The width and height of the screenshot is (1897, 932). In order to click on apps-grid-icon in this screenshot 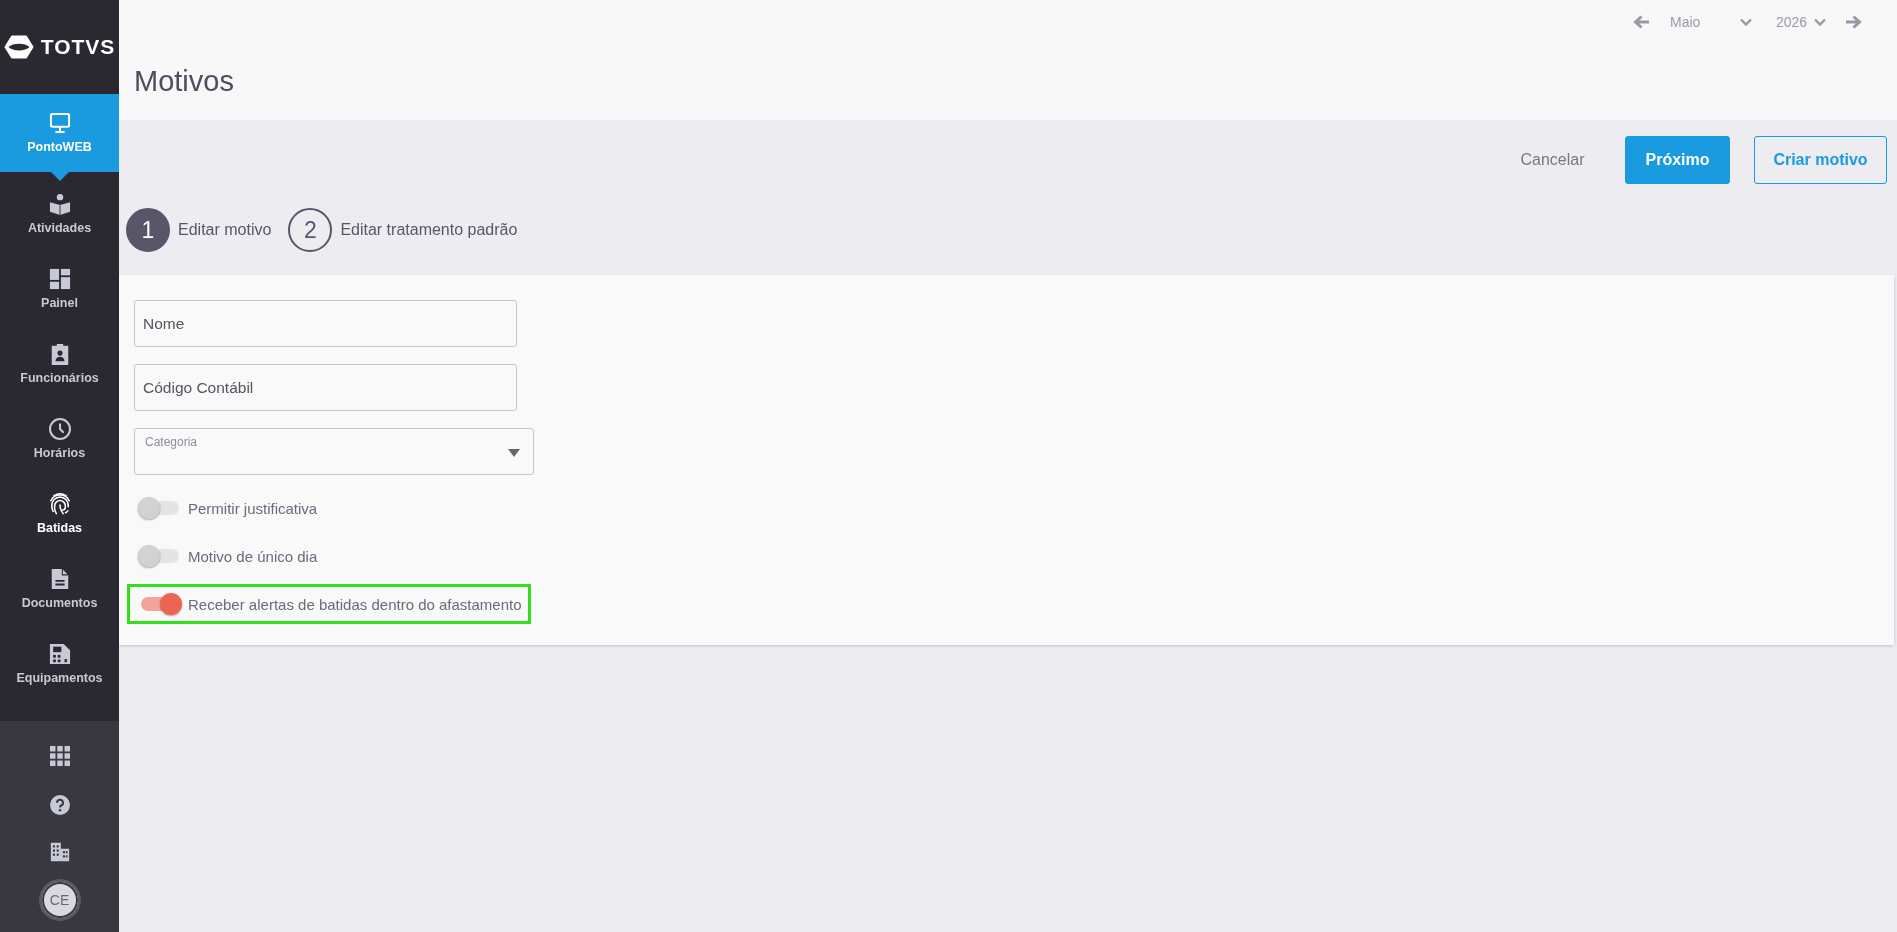, I will do `click(59, 756)`.